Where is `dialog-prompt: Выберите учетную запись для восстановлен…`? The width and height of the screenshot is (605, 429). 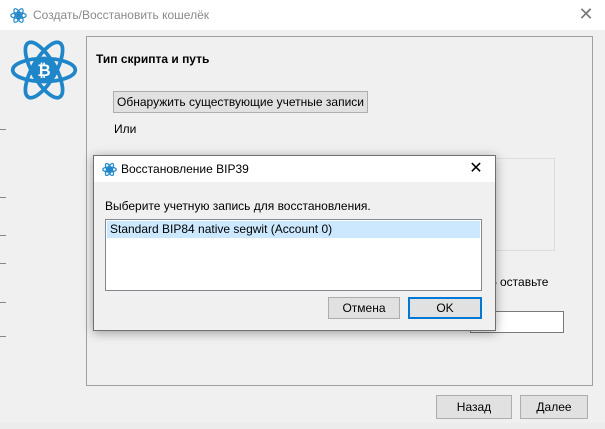 dialog-prompt: Выберите учетную запись для восстановлен… is located at coordinates (238, 206).